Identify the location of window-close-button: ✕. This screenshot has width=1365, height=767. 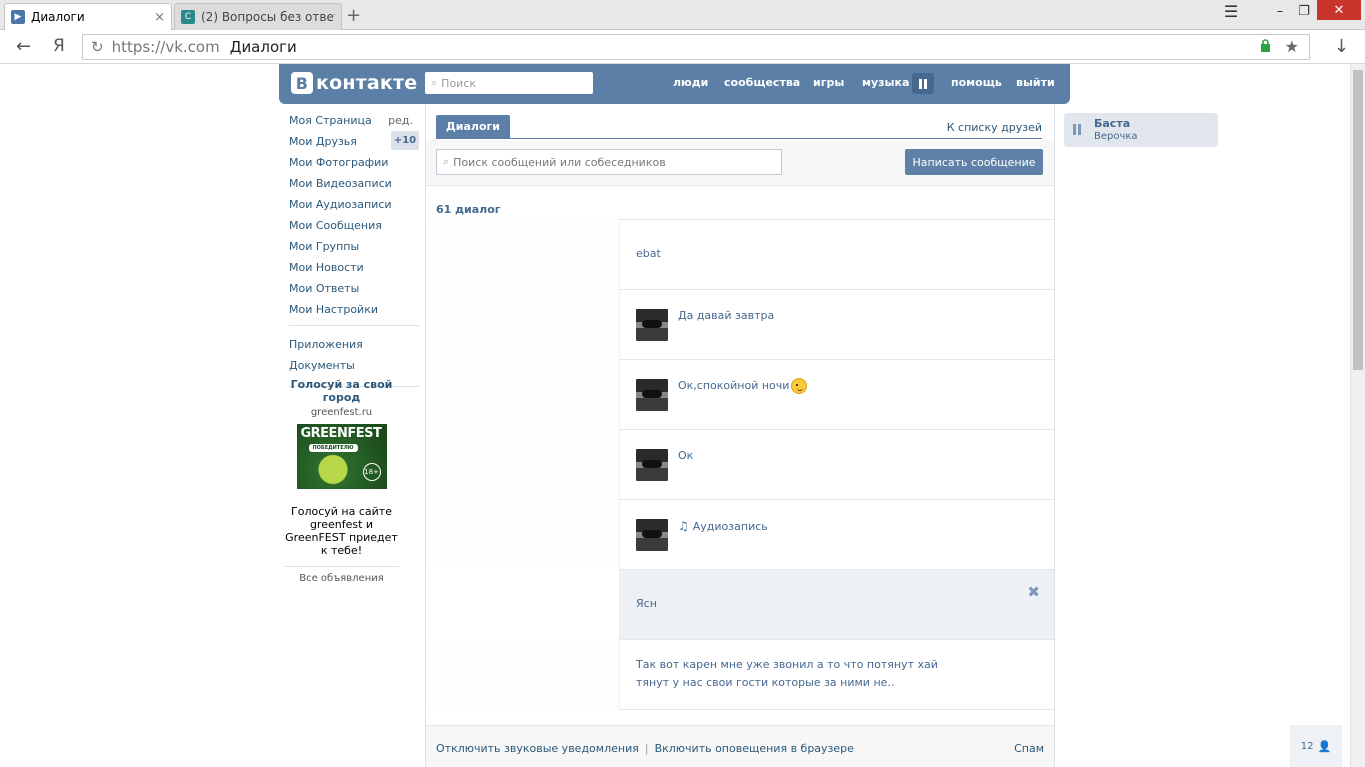
(1339, 10).